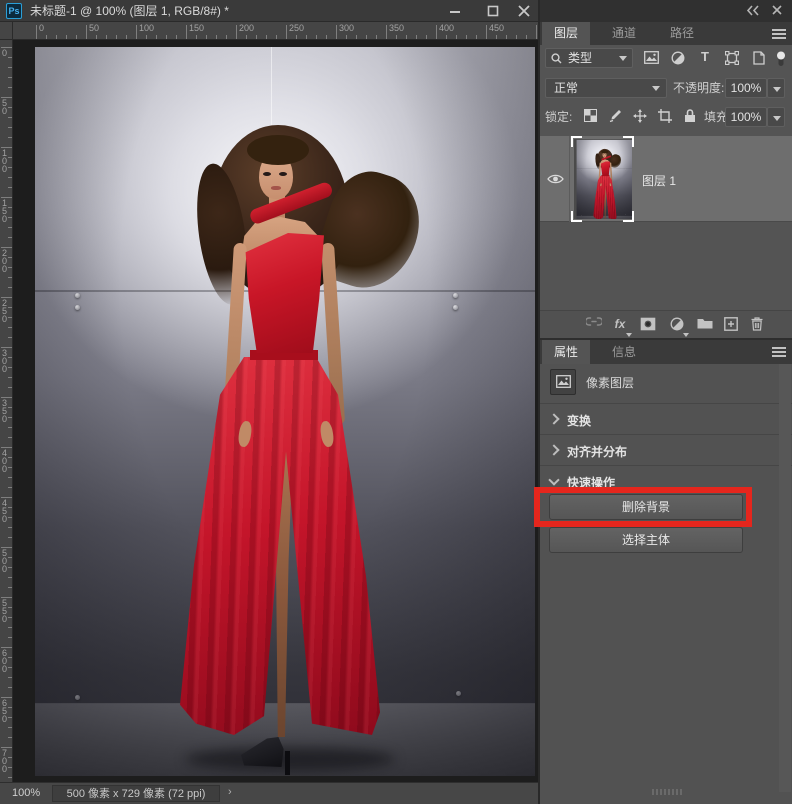 The width and height of the screenshot is (792, 804). I want to click on lock-artboard-icon, so click(665, 118).